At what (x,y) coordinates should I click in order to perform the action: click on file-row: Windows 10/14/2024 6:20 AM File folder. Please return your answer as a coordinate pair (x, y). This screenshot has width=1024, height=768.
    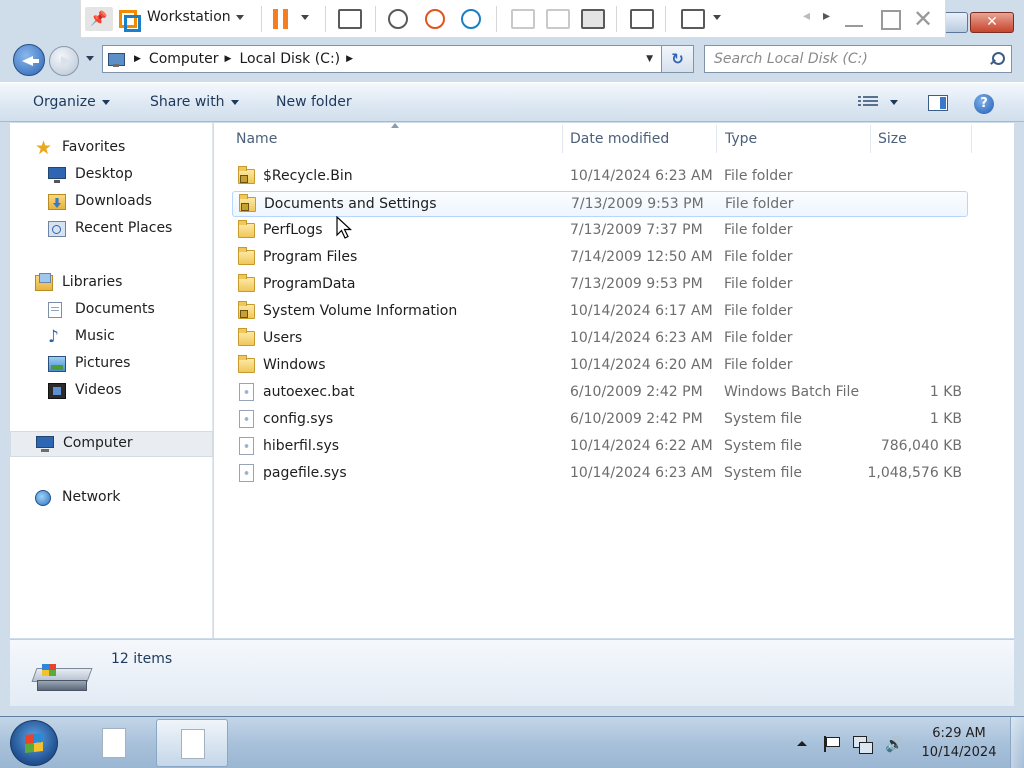
    Looking at the image, I should click on (600, 366).